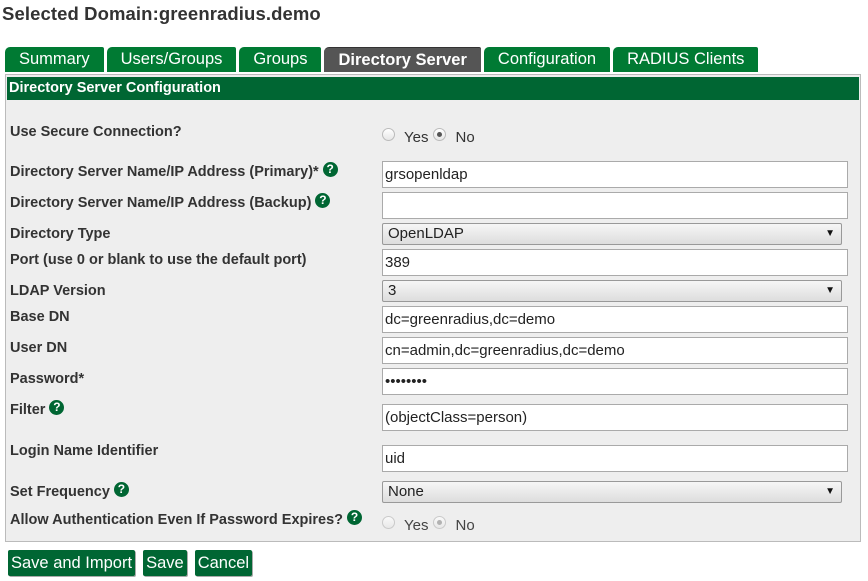 The image size is (868, 581). What do you see at coordinates (615, 174) in the screenshot?
I see `server-primary-input` at bounding box center [615, 174].